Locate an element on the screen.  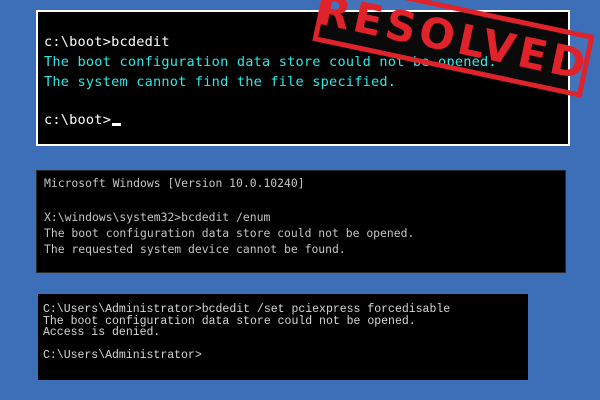
console-prompt-text: c:\boot> is located at coordinates (78, 120).